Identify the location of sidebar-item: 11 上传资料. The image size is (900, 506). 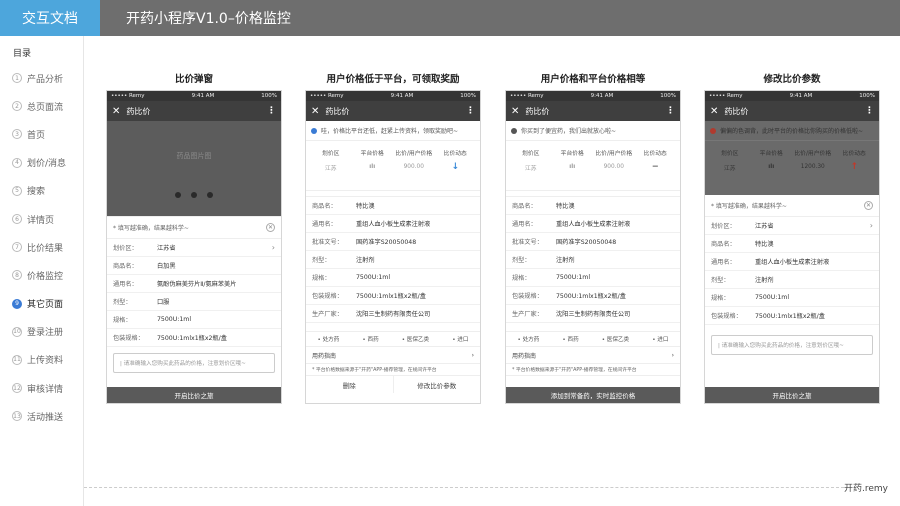
(41, 360).